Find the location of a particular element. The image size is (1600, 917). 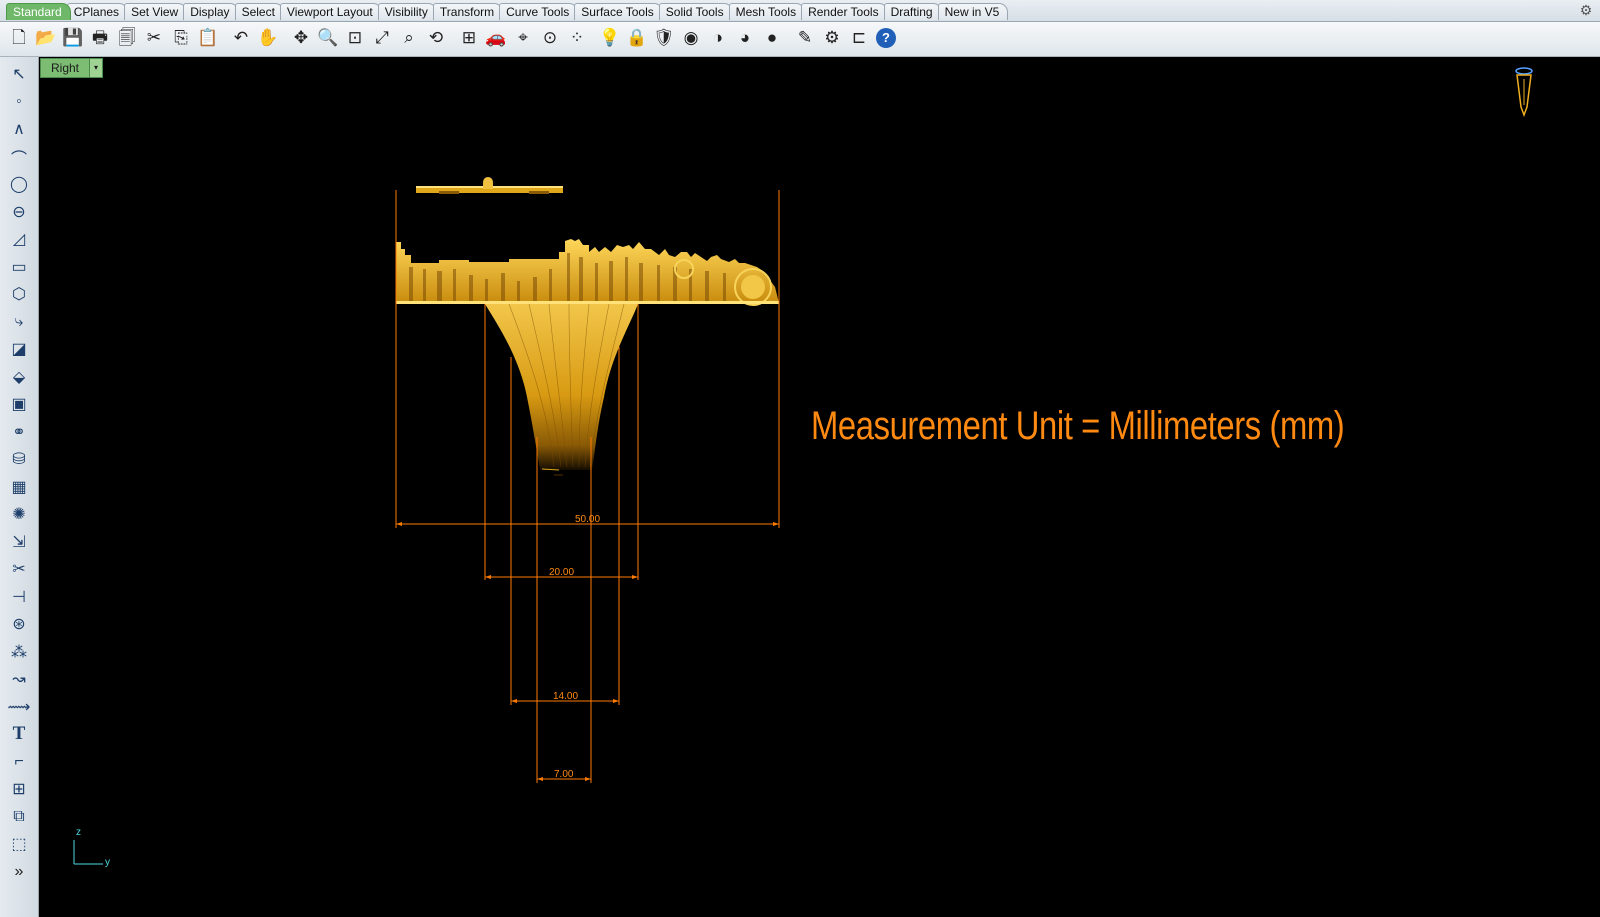

select-arrow-icon: ↖ is located at coordinates (19, 74).